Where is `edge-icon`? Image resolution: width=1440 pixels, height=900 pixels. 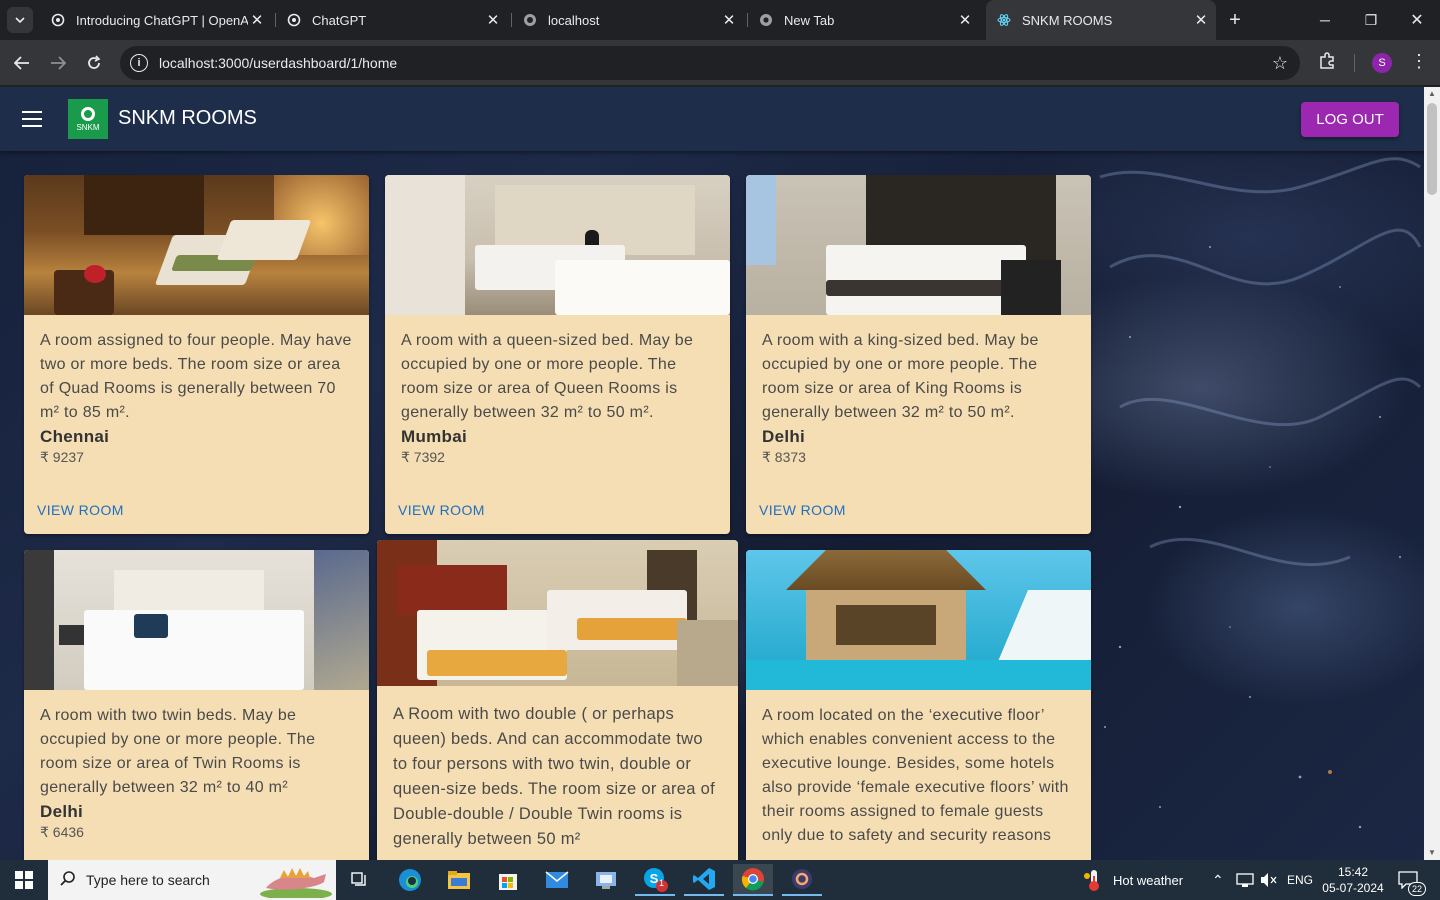 edge-icon is located at coordinates (410, 880).